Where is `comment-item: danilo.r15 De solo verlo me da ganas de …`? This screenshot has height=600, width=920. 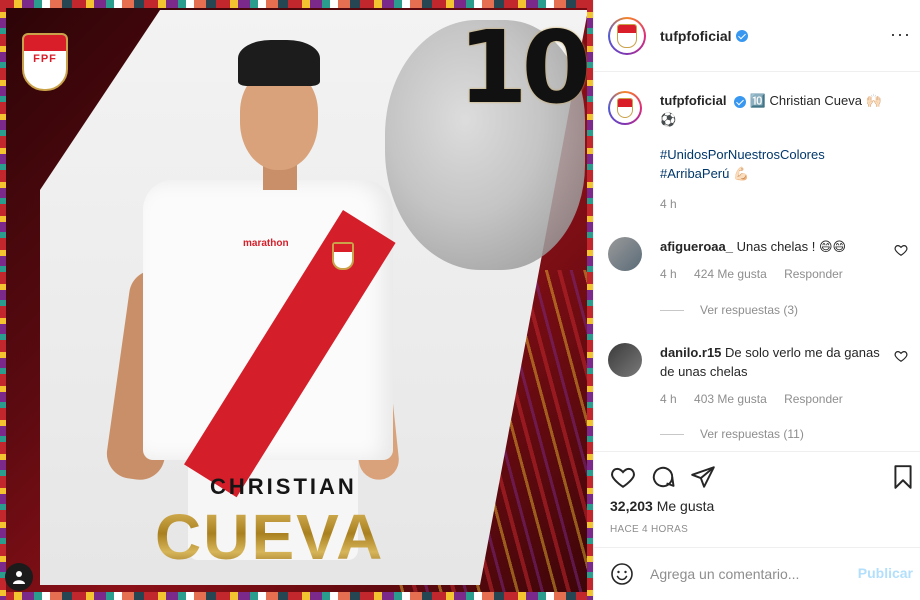 comment-item: danilo.r15 De solo verlo me da ganas de … is located at coordinates (758, 393).